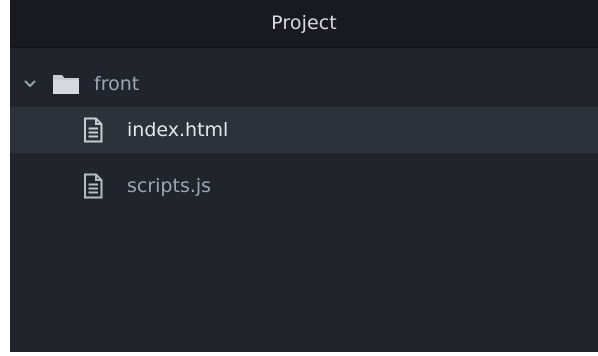  I want to click on tree-file-scripts-js: scripts.js, so click(304, 186).